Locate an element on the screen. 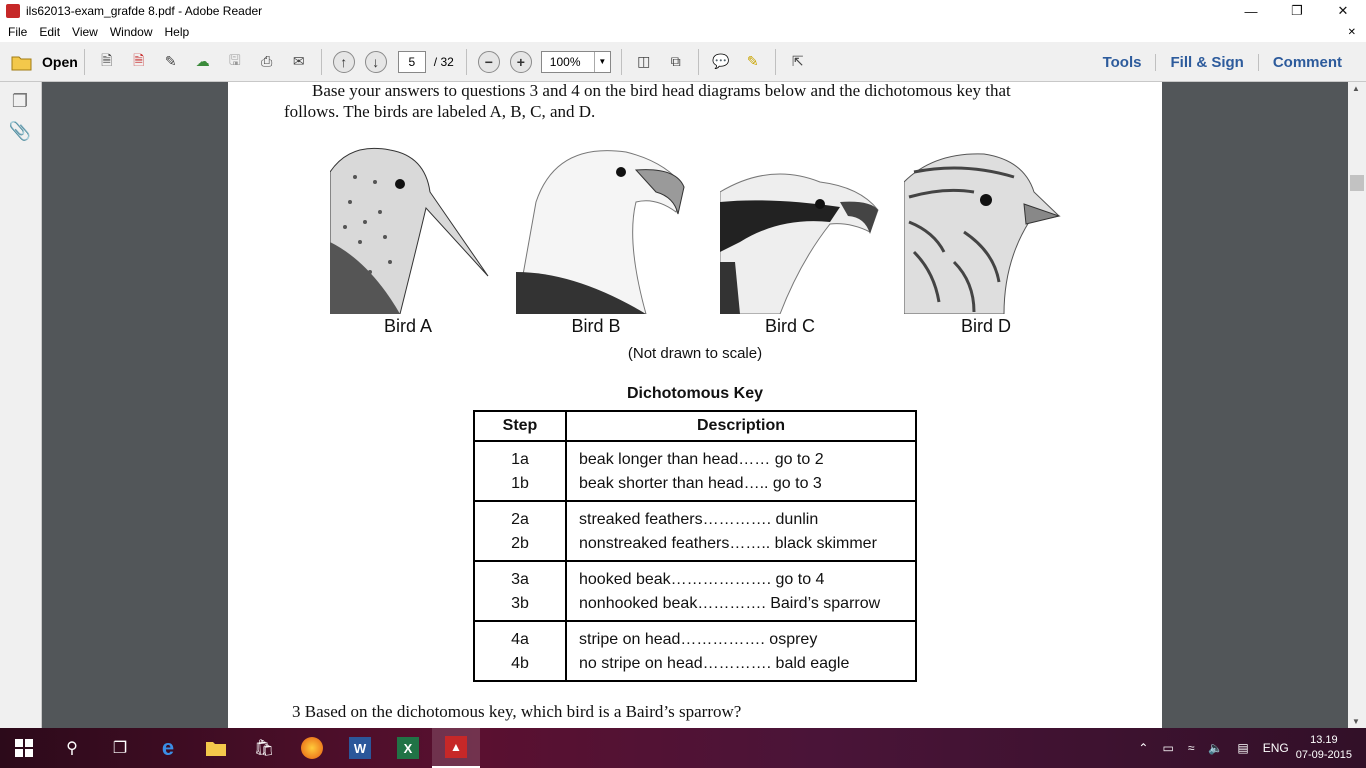  key-step: 1b is located at coordinates (520, 486).